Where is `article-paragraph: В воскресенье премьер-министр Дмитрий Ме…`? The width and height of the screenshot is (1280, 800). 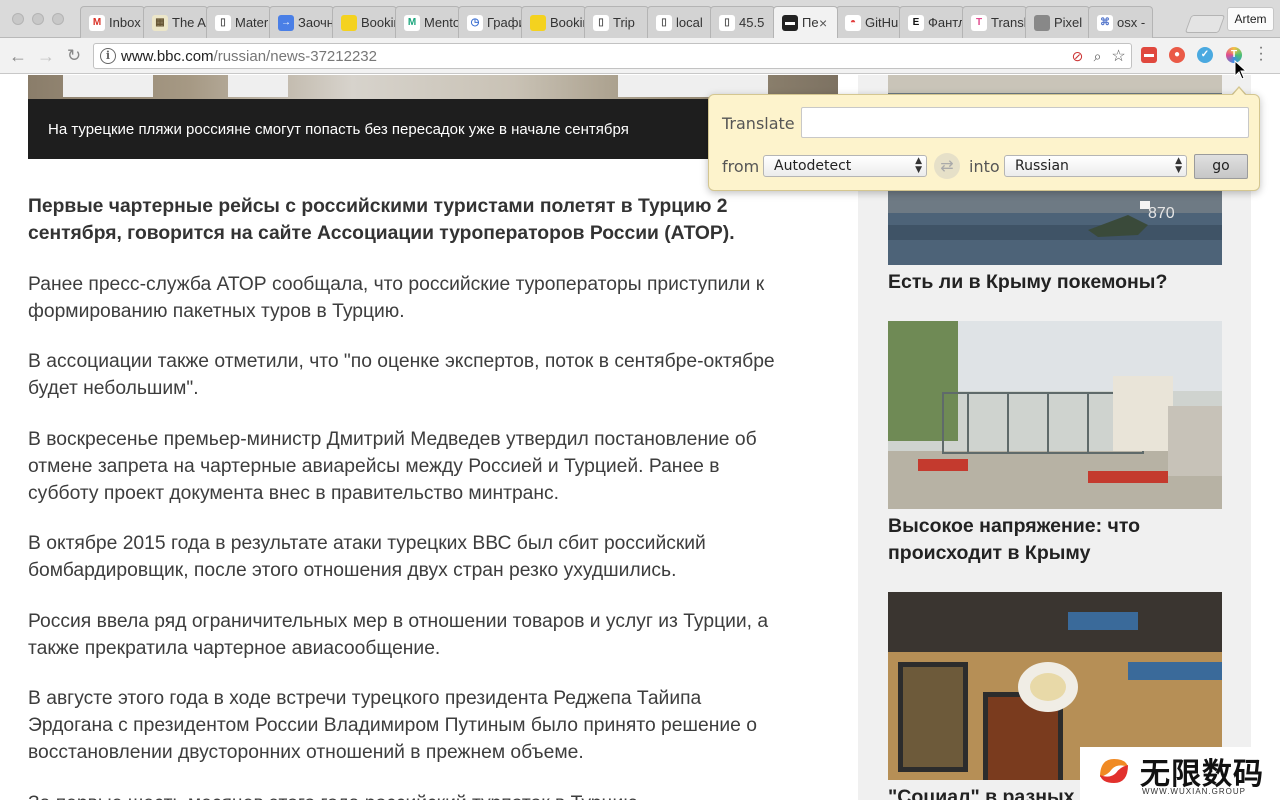
article-paragraph: В воскресенье премьер-министр Дмитрий Ме… is located at coordinates (392, 466).